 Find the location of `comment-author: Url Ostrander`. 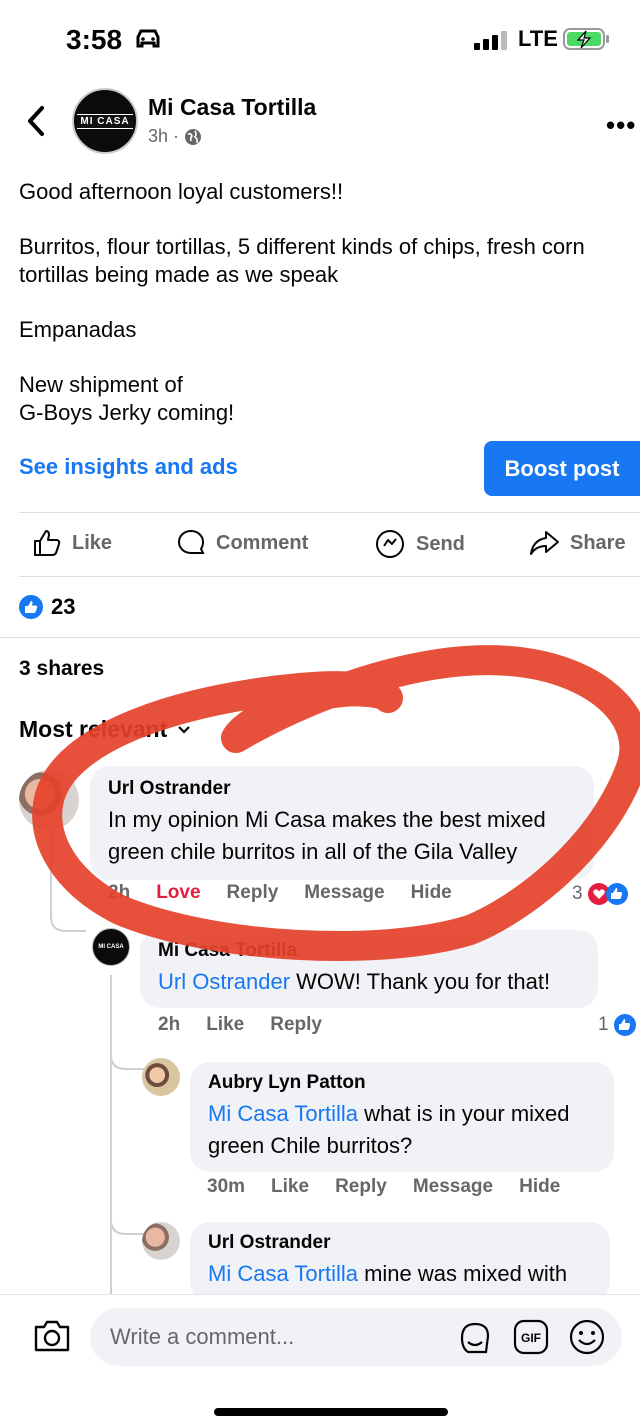

comment-author: Url Ostrander is located at coordinates (400, 1243).